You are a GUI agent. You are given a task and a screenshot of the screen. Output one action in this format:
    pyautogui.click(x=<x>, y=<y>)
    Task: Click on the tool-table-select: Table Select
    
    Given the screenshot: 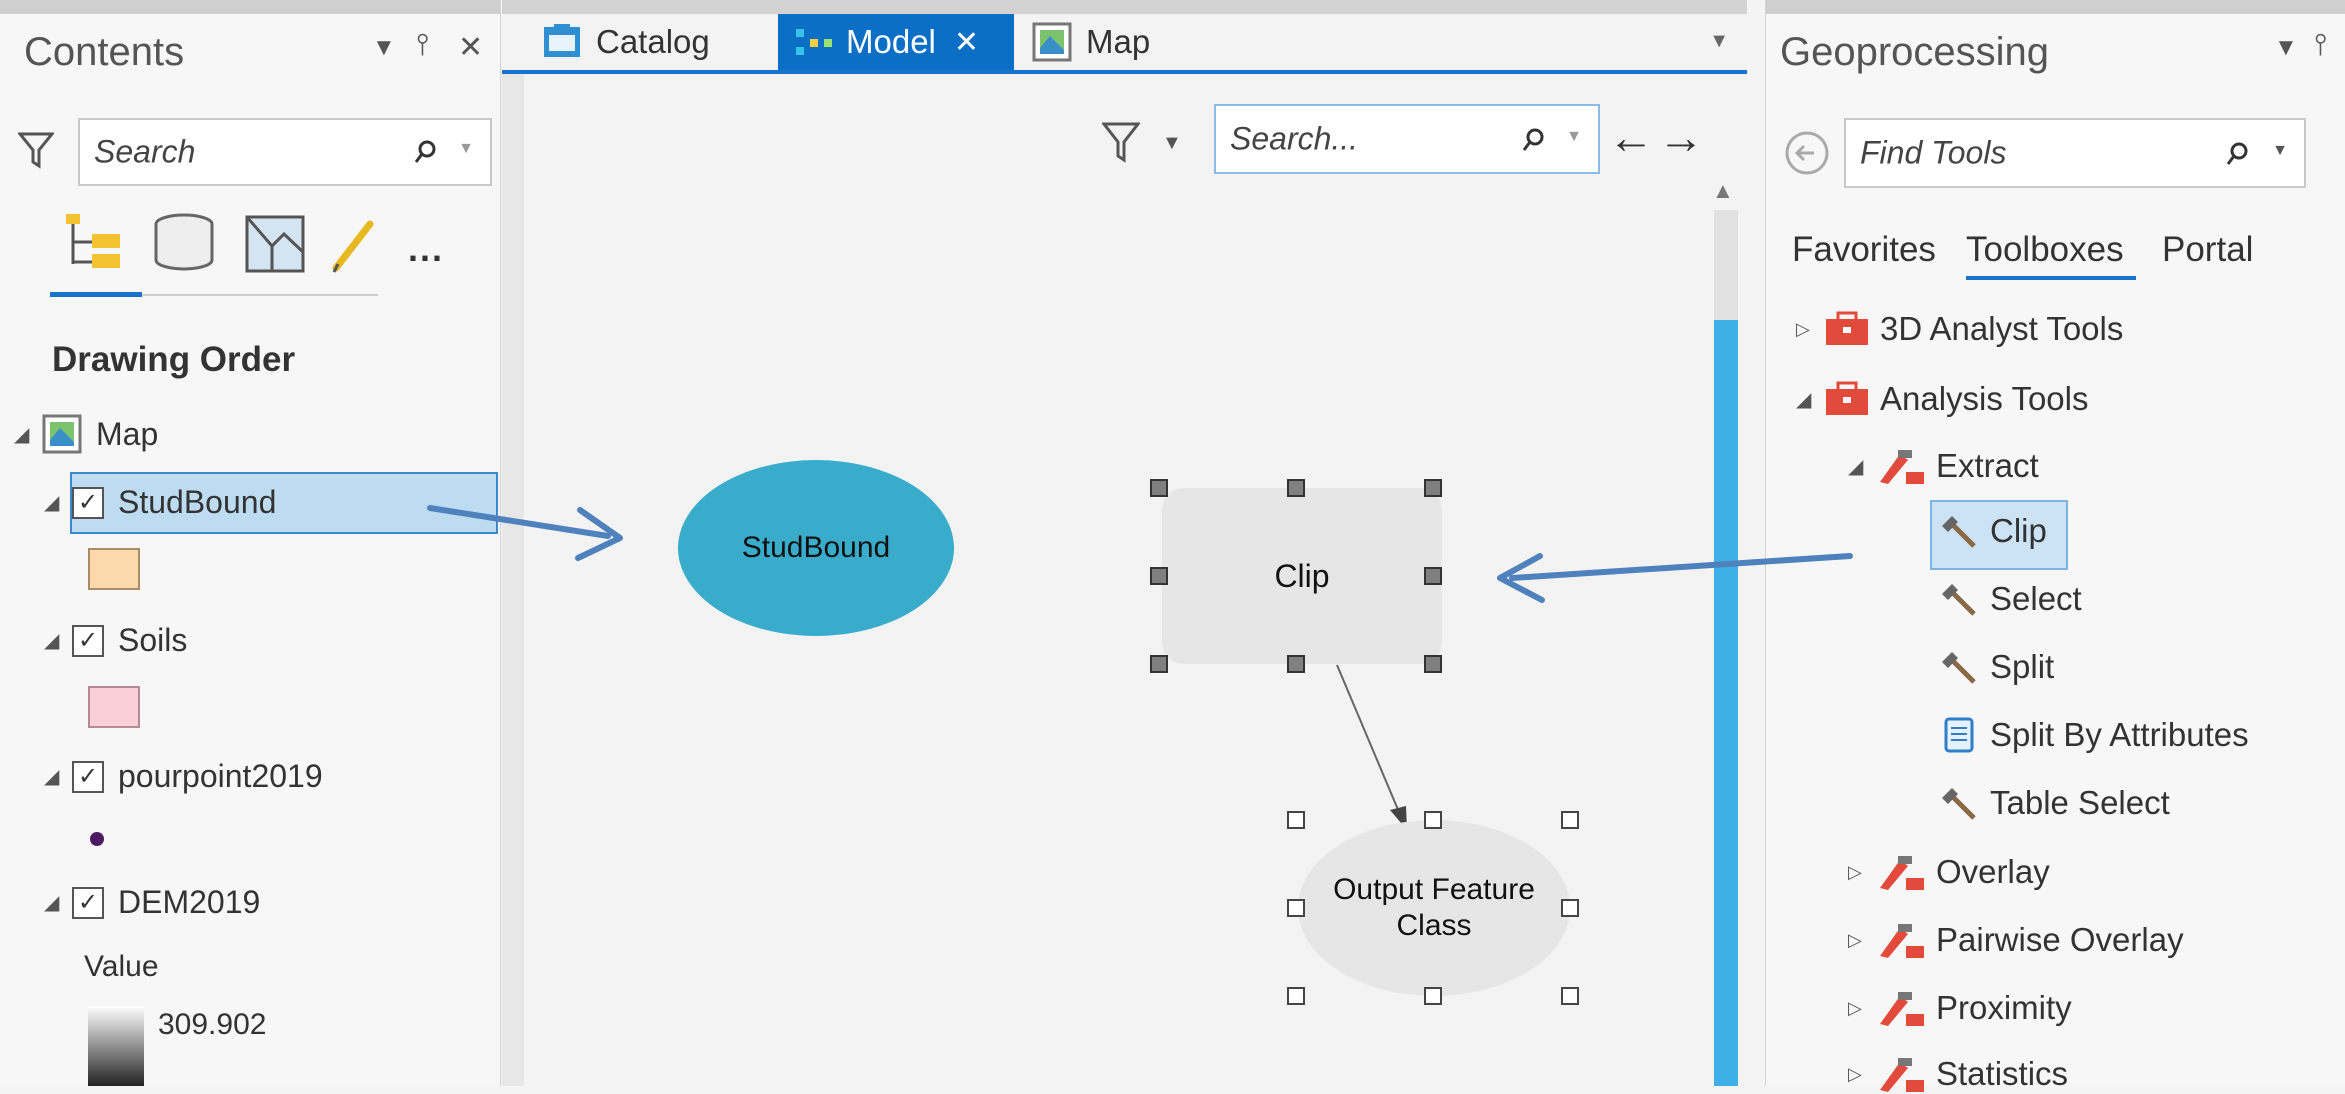 What is the action you would take?
    pyautogui.click(x=2055, y=803)
    